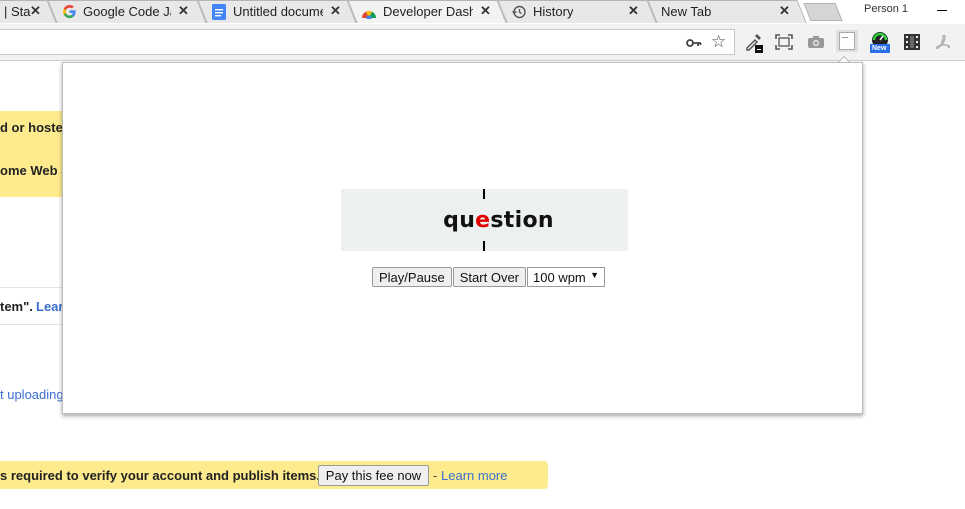 This screenshot has height=509, width=965. What do you see at coordinates (485, 11) in the screenshot?
I see `tab-3-close-icon: ✕` at bounding box center [485, 11].